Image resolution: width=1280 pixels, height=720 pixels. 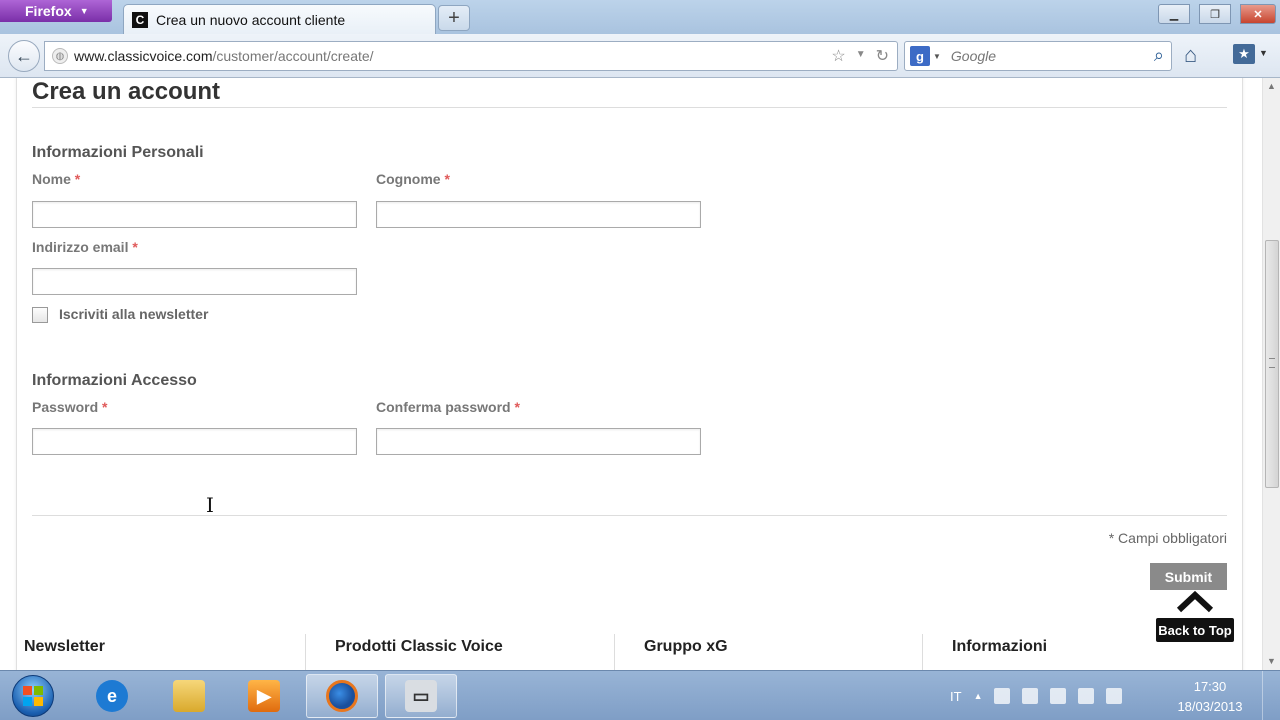 What do you see at coordinates (1195, 630) in the screenshot?
I see `back-to-top-label: Back to Top` at bounding box center [1195, 630].